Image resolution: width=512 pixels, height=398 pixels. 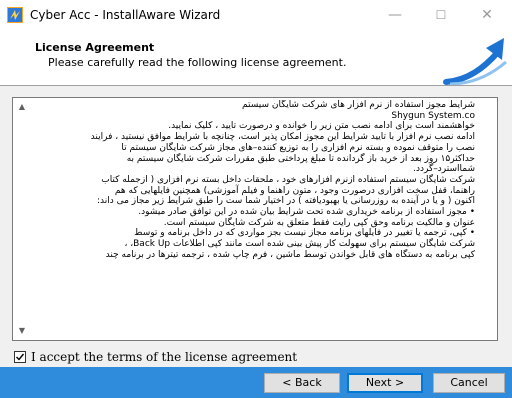 What do you see at coordinates (256, 15) in the screenshot?
I see `title-bar: Cyber Acc - InstallAware Wizard — ☐ ✕` at bounding box center [256, 15].